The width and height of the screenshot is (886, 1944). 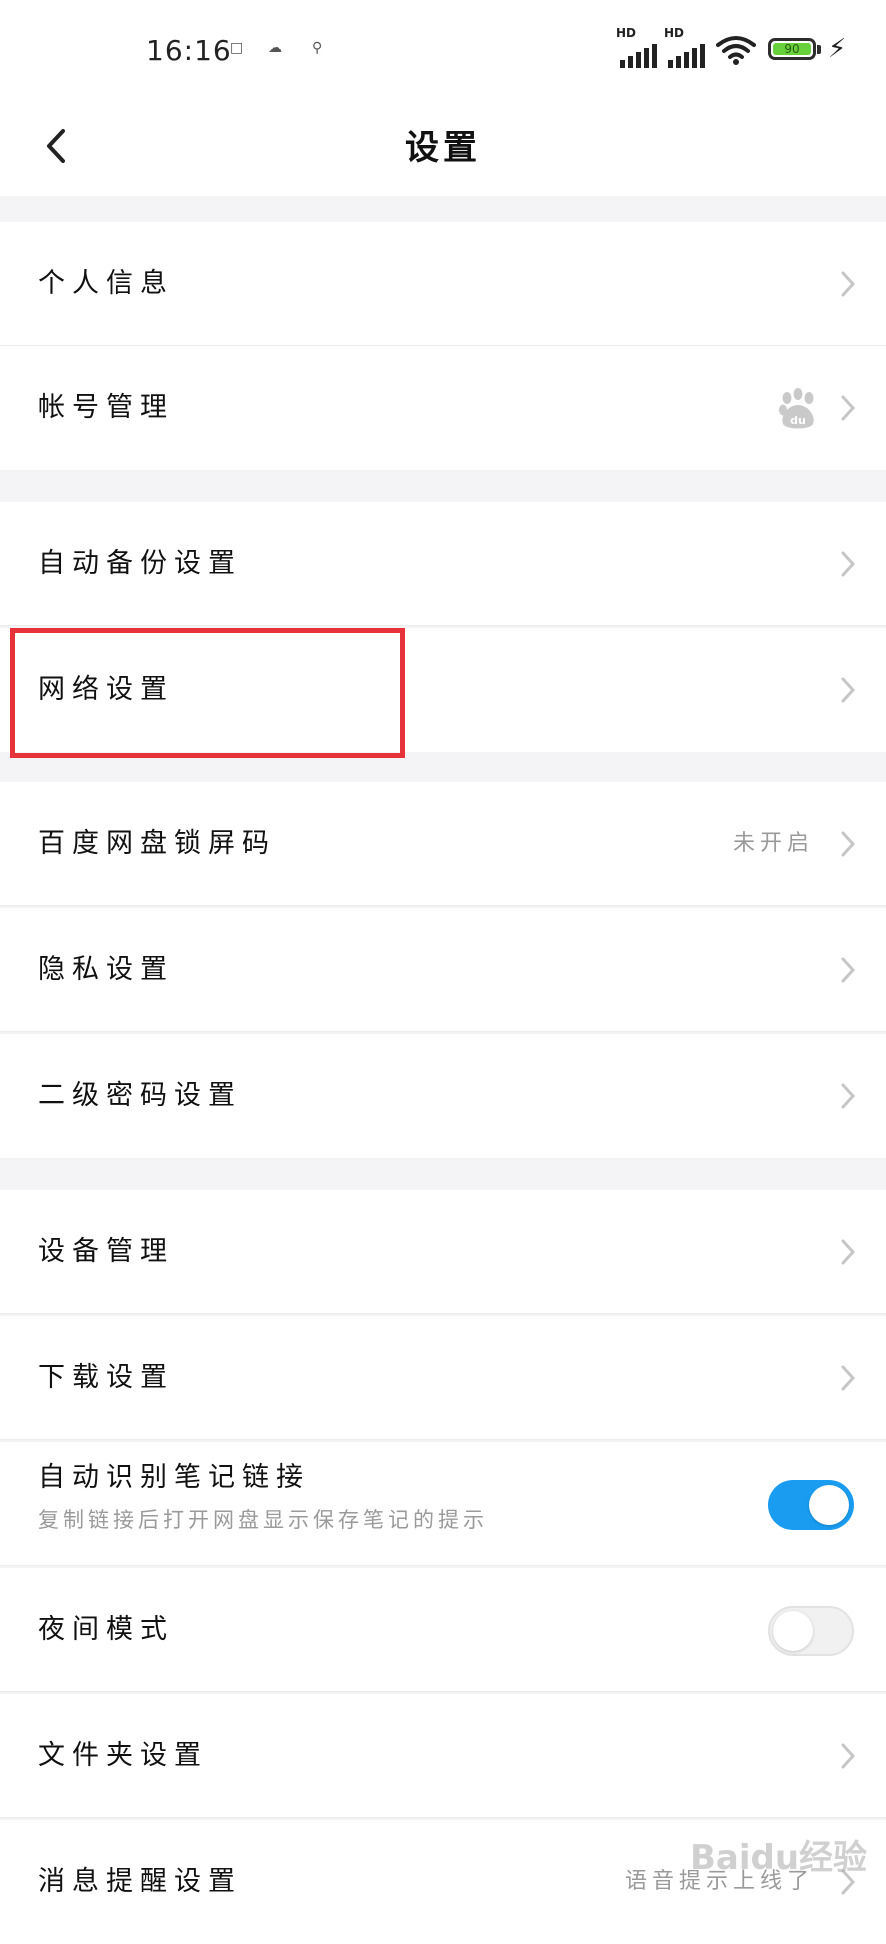 I want to click on row-download: 下载设置, so click(x=443, y=1378).